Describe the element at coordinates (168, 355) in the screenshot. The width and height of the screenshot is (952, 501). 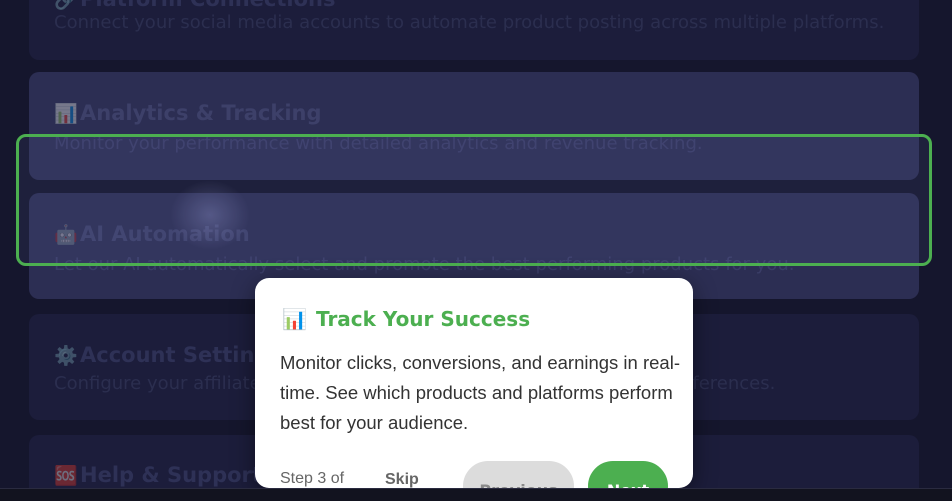
I see `card-title: ⚙️ Account Settings` at that location.